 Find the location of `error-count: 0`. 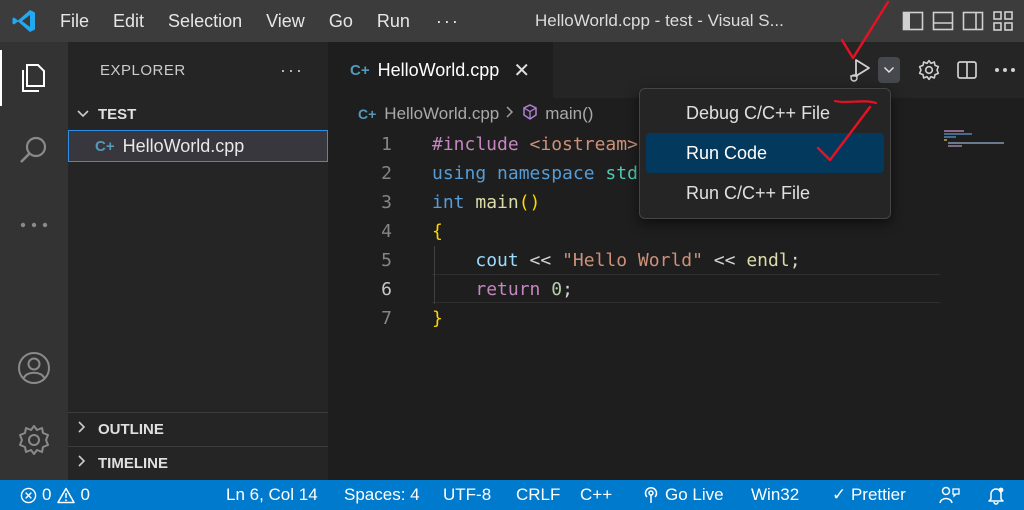

error-count: 0 is located at coordinates (47, 494).